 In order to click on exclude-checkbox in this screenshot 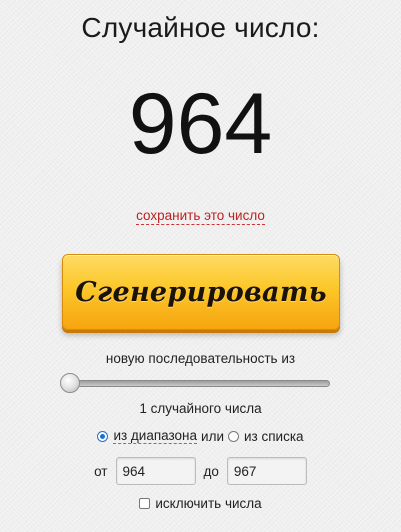, I will do `click(145, 503)`.